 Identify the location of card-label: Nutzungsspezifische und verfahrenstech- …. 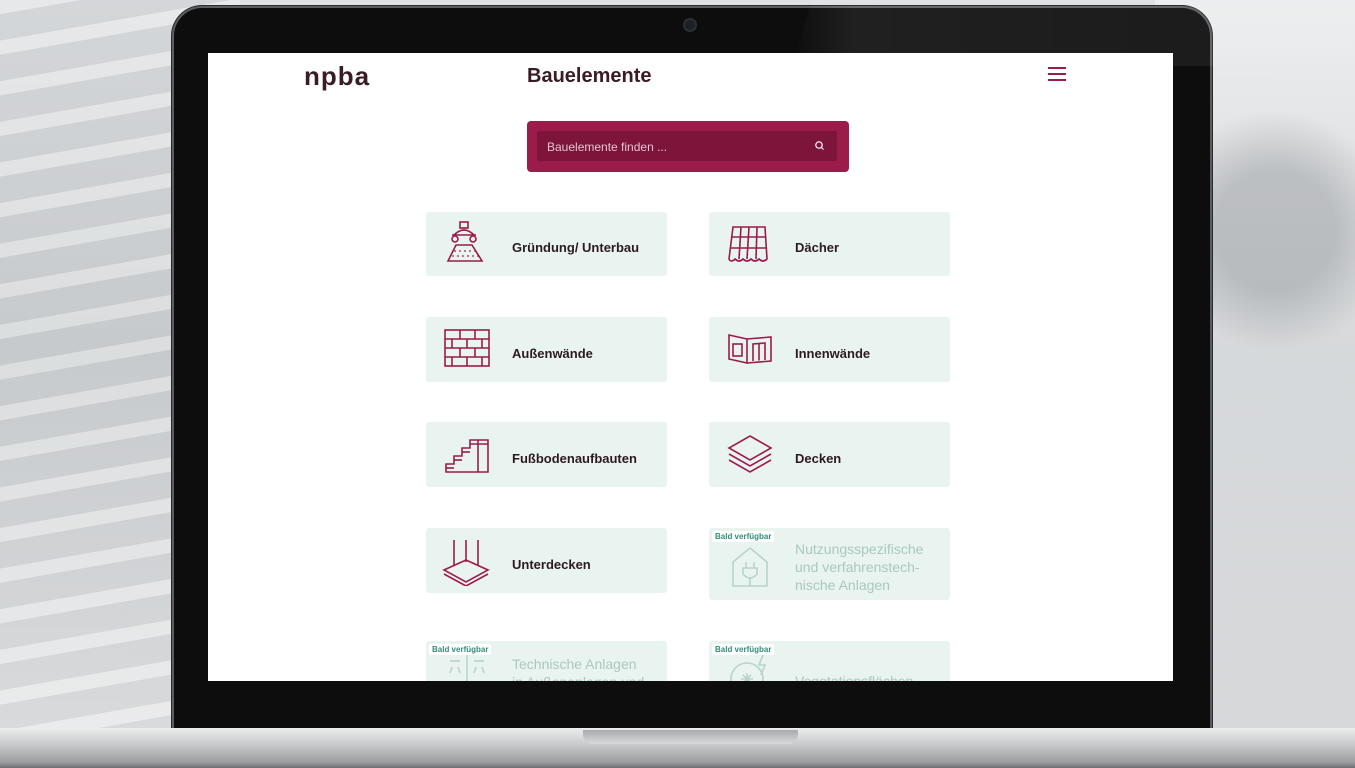
(859, 567).